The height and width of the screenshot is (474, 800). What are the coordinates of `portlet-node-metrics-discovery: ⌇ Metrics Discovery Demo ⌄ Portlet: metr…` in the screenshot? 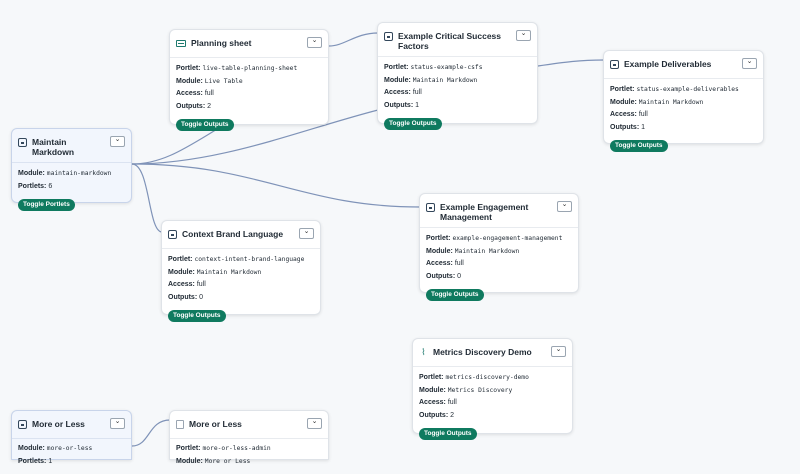 It's located at (492, 389).